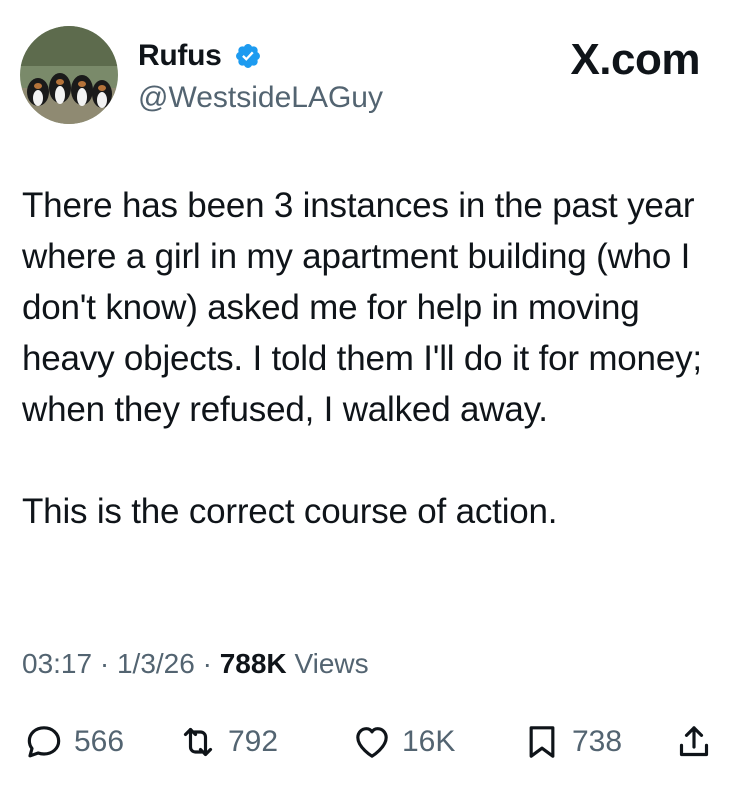 The width and height of the screenshot is (744, 800). I want to click on tweet-date: 1/3/26, so click(156, 663).